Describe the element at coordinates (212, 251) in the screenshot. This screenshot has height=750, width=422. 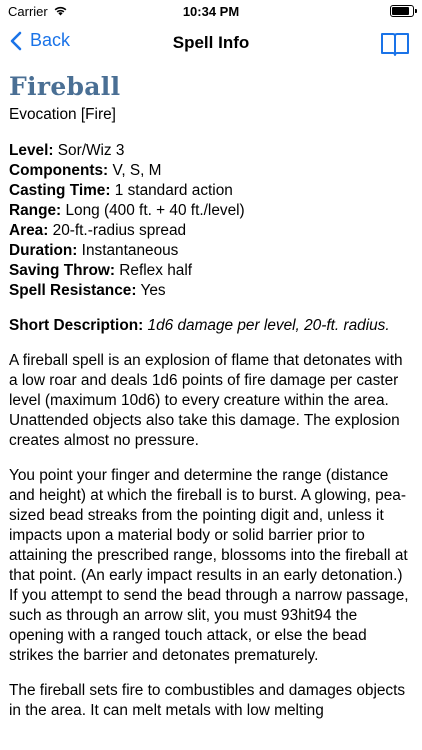
I see `stat-duration: Duration: Instantaneous` at that location.